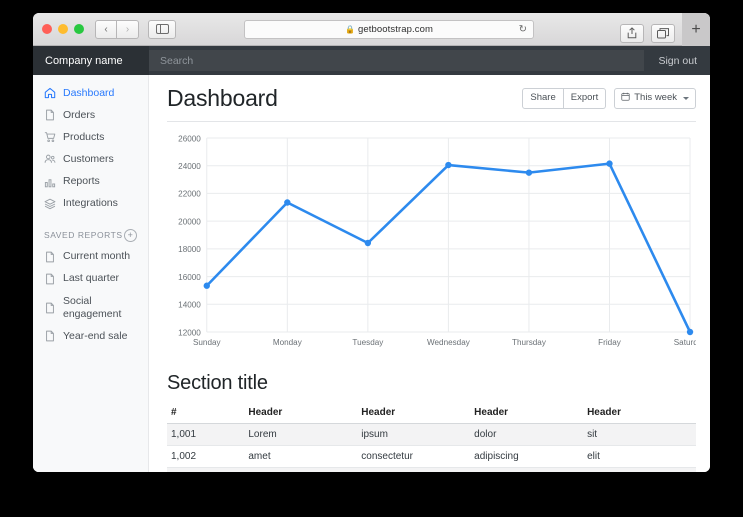 This screenshot has width=743, height=517. Describe the element at coordinates (49, 93) in the screenshot. I see `home-icon` at that location.